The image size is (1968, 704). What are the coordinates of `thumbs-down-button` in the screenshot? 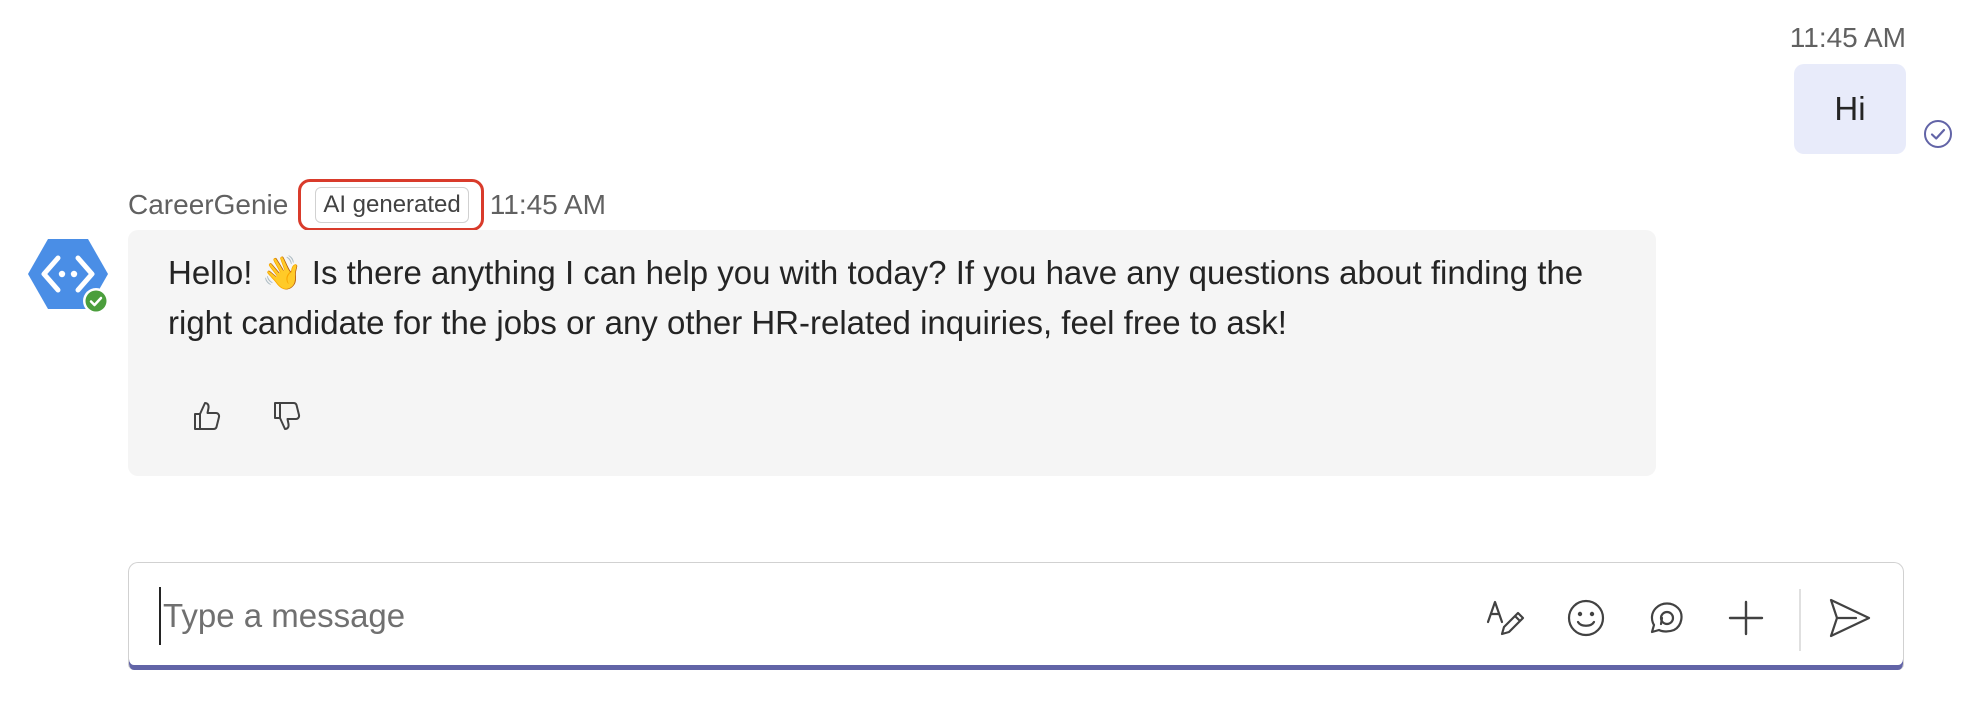 It's located at (286, 416).